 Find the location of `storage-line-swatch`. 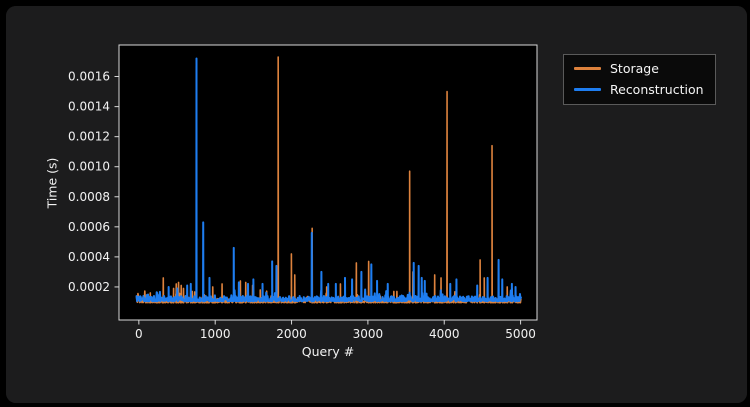

storage-line-swatch is located at coordinates (587, 69).